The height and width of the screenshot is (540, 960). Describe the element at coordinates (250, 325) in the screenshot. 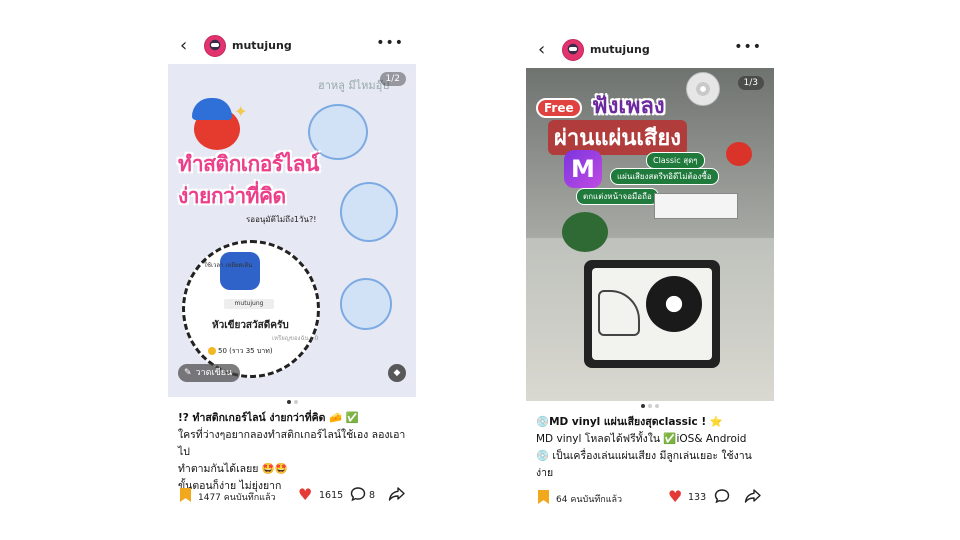

I see `sticker-card-title: หัวเขียวสวัสดีครับ` at that location.